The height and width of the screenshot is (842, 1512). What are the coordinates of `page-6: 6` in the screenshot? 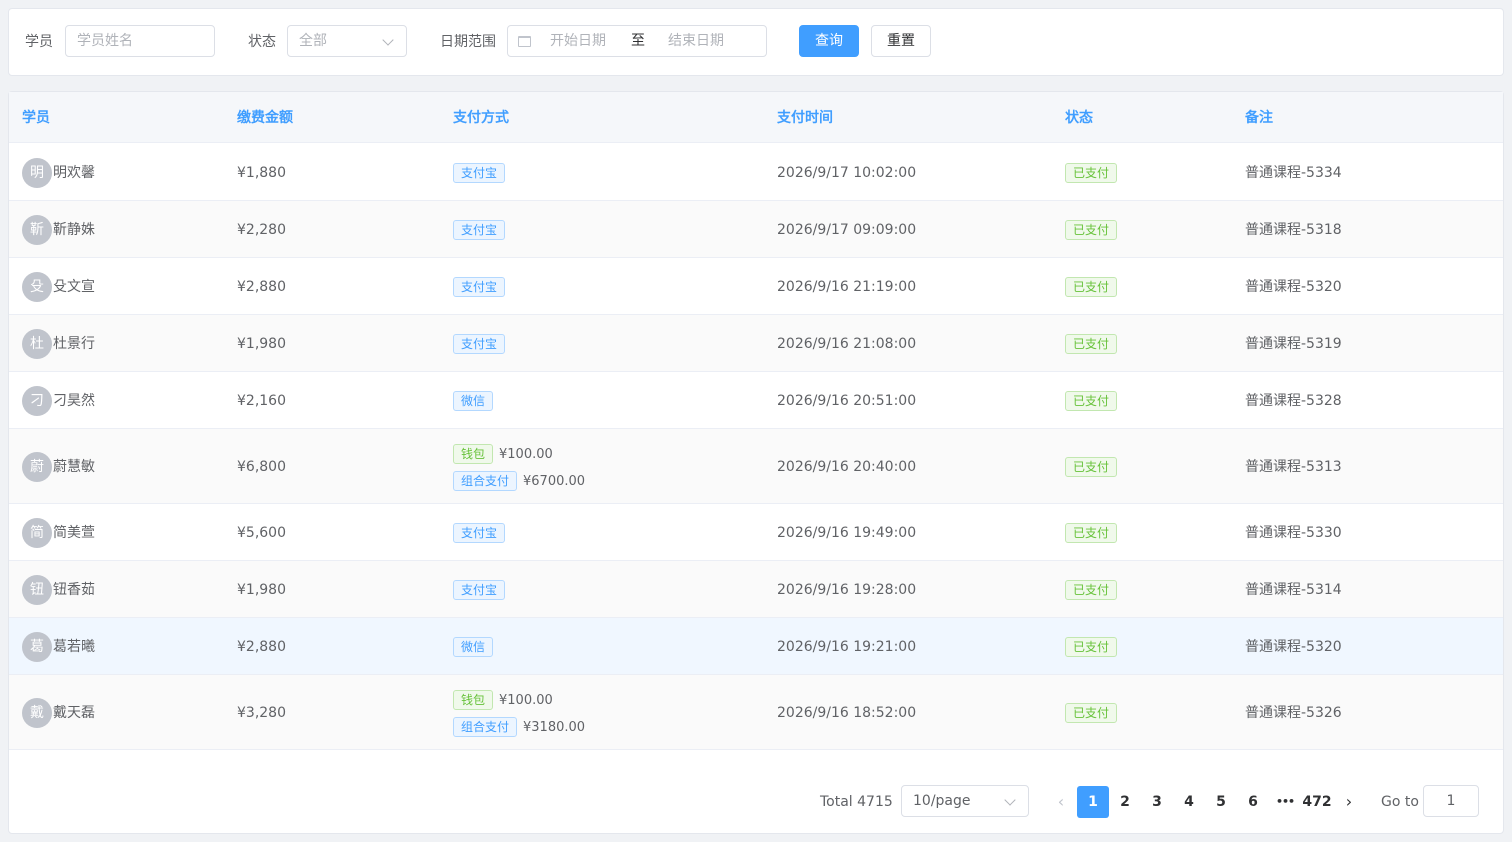 It's located at (1253, 802).